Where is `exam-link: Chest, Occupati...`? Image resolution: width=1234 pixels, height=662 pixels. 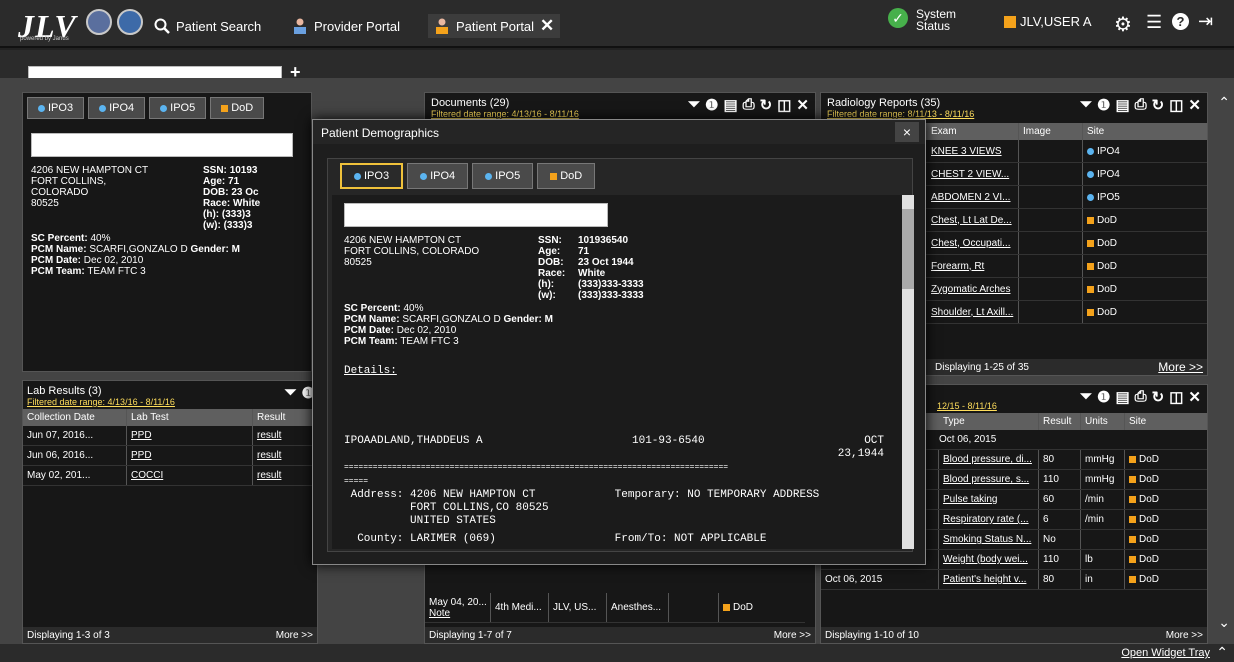
exam-link: Chest, Occupati... is located at coordinates (973, 243).